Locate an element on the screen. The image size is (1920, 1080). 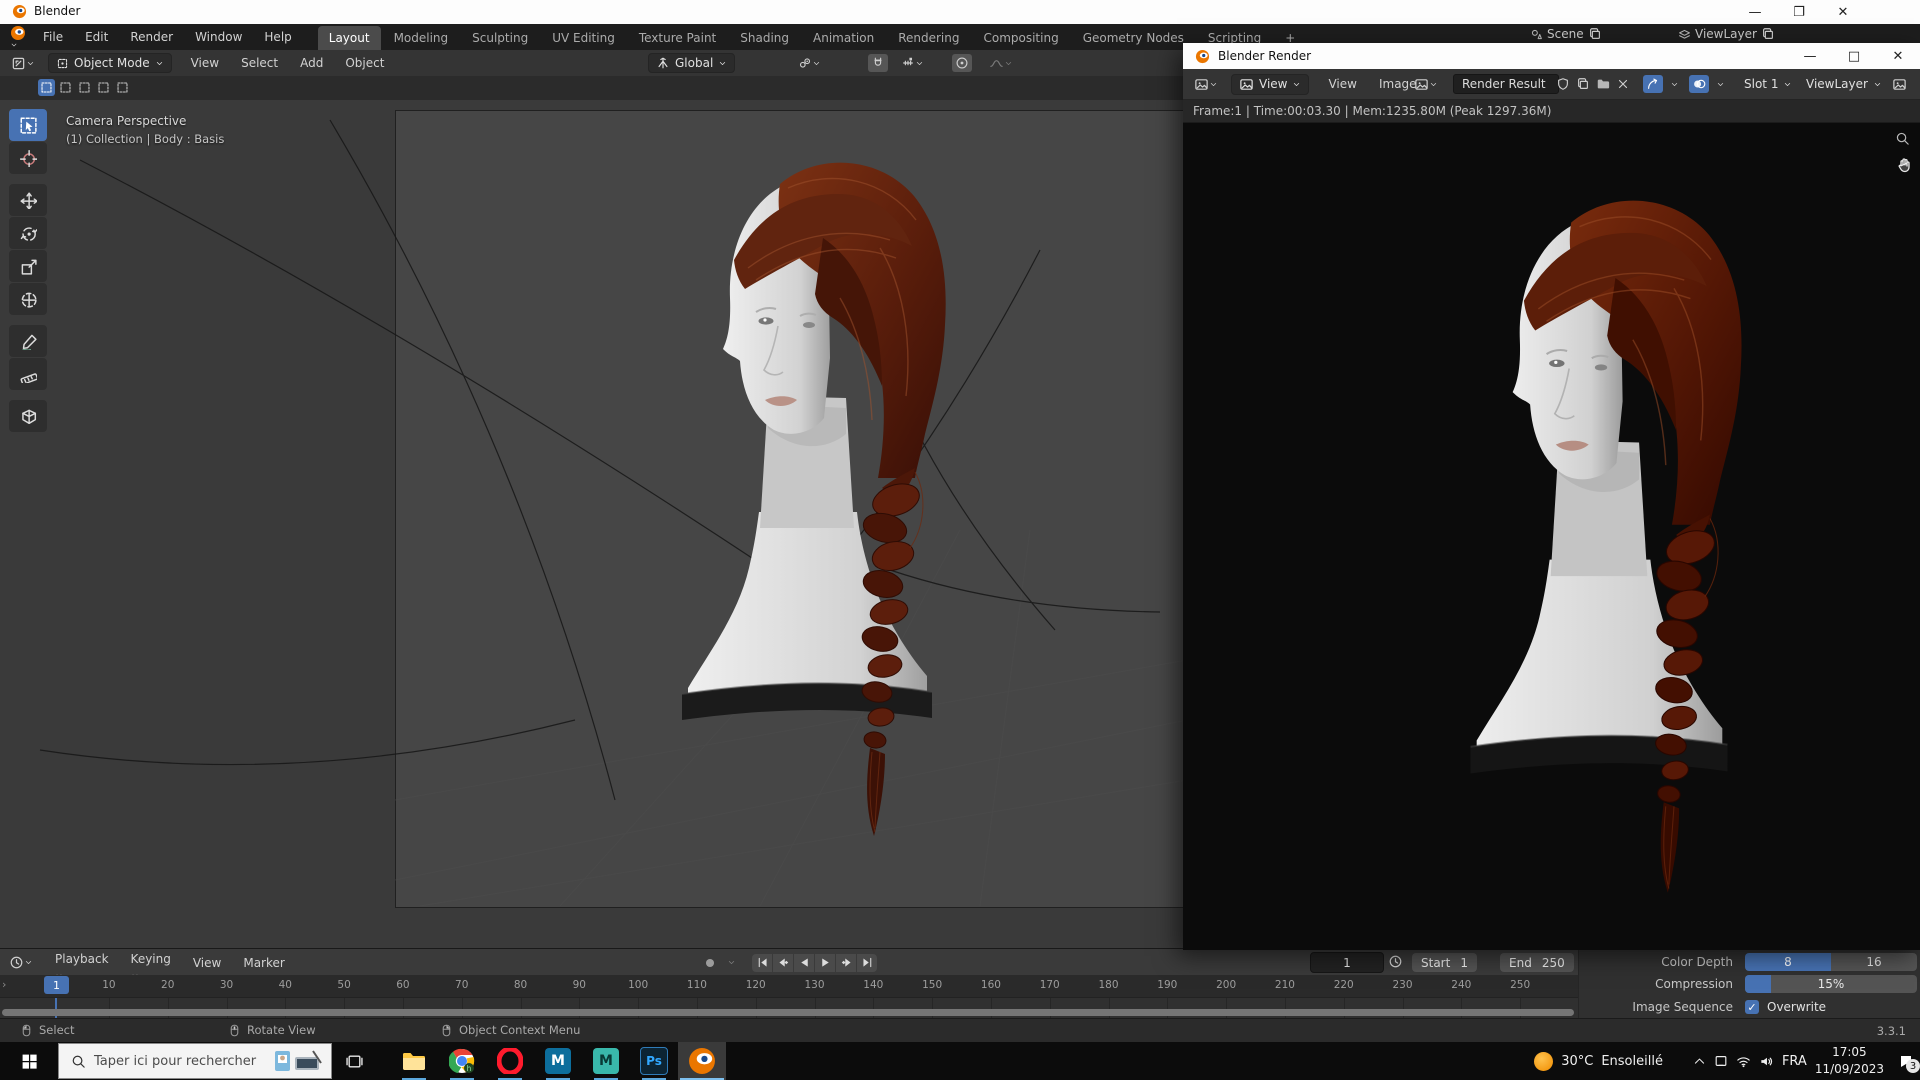
main-close-button: ✕ is located at coordinates (1843, 12).